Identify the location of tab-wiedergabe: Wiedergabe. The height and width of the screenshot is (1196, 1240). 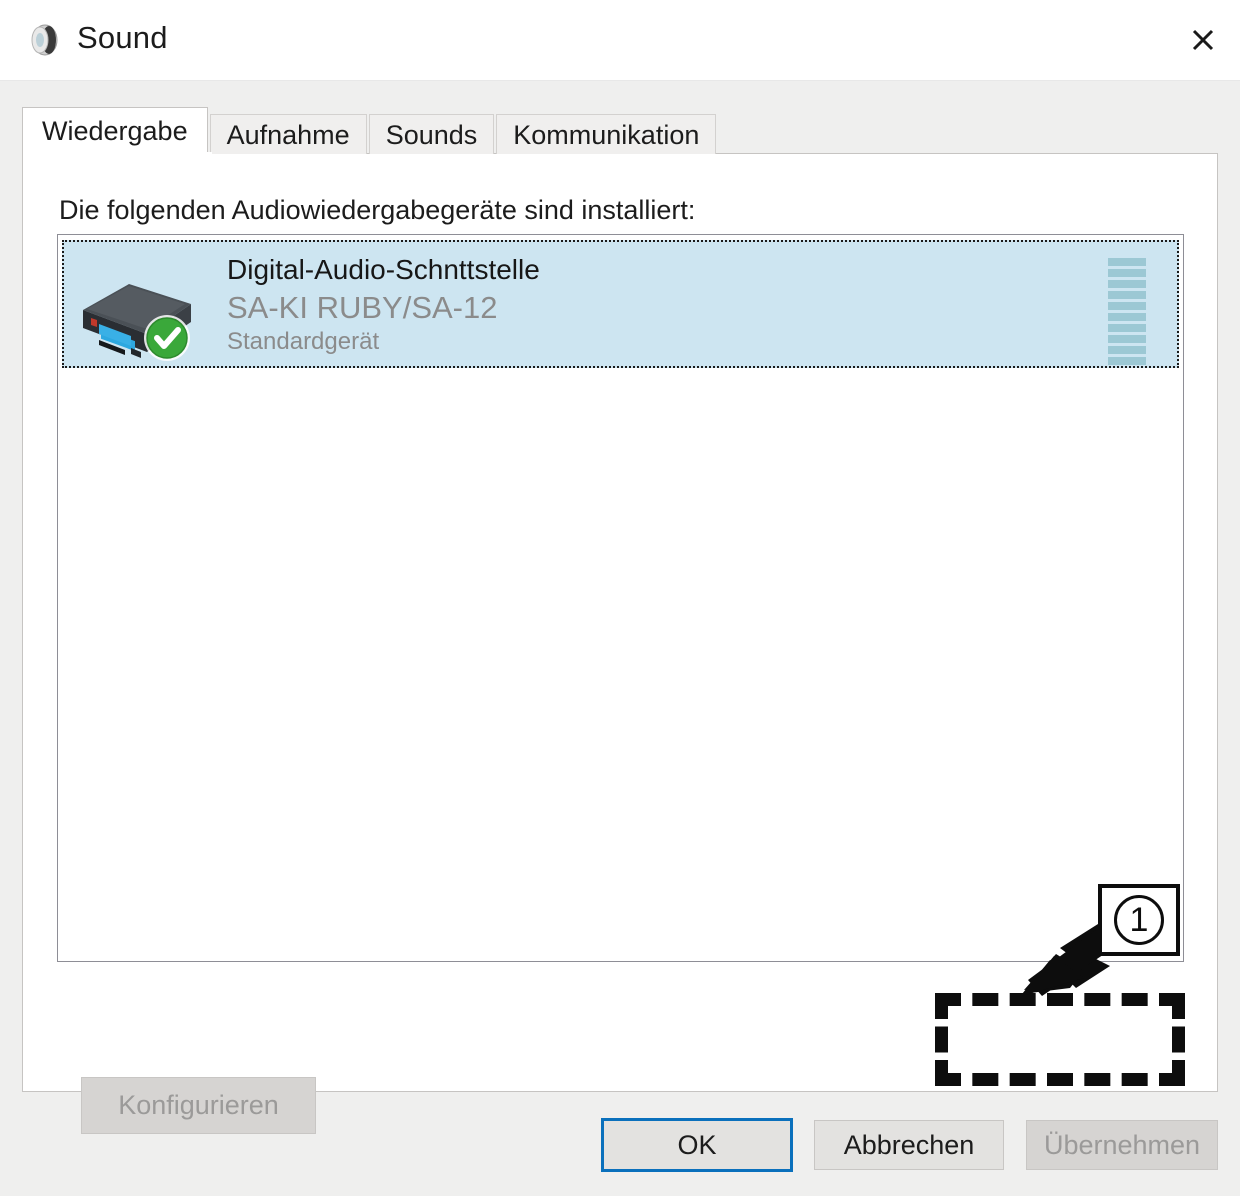
(115, 130).